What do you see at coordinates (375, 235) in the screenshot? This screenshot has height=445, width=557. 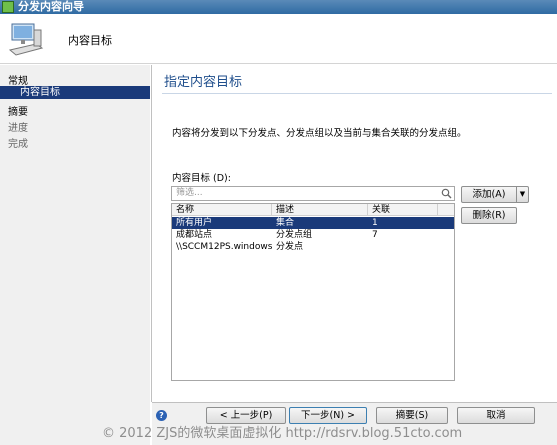 I see `cell-associations: 7` at bounding box center [375, 235].